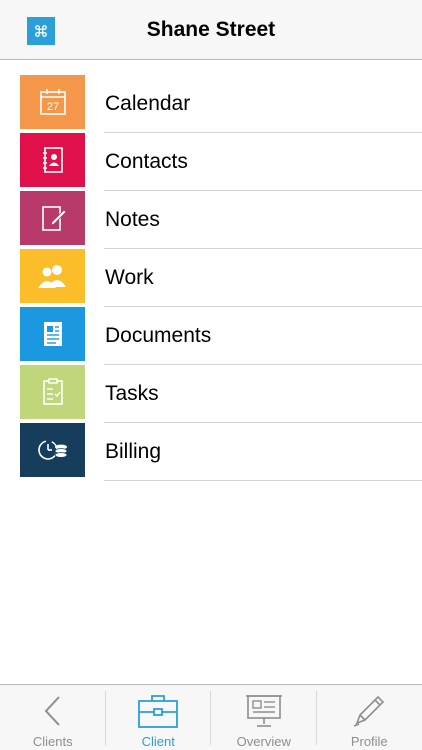 The width and height of the screenshot is (422, 750). I want to click on tab-overview: Overview, so click(264, 717).